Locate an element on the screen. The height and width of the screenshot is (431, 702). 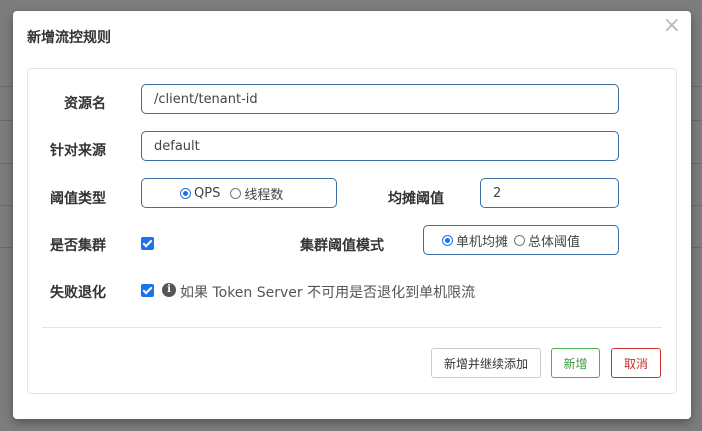
origin-label: 针对来源 is located at coordinates (78, 151).